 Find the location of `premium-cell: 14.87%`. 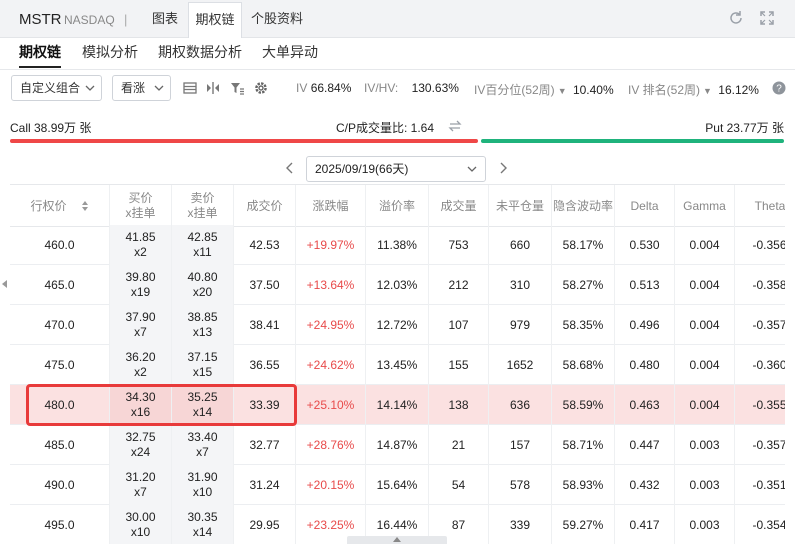

premium-cell: 14.87% is located at coordinates (397, 445).